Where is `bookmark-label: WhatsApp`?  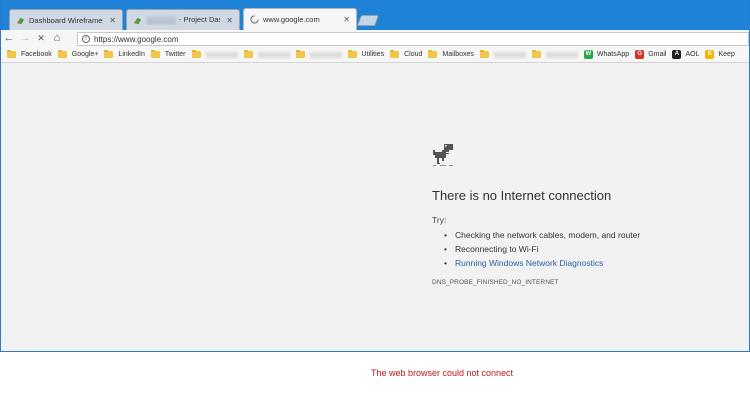
bookmark-label: WhatsApp is located at coordinates (613, 54).